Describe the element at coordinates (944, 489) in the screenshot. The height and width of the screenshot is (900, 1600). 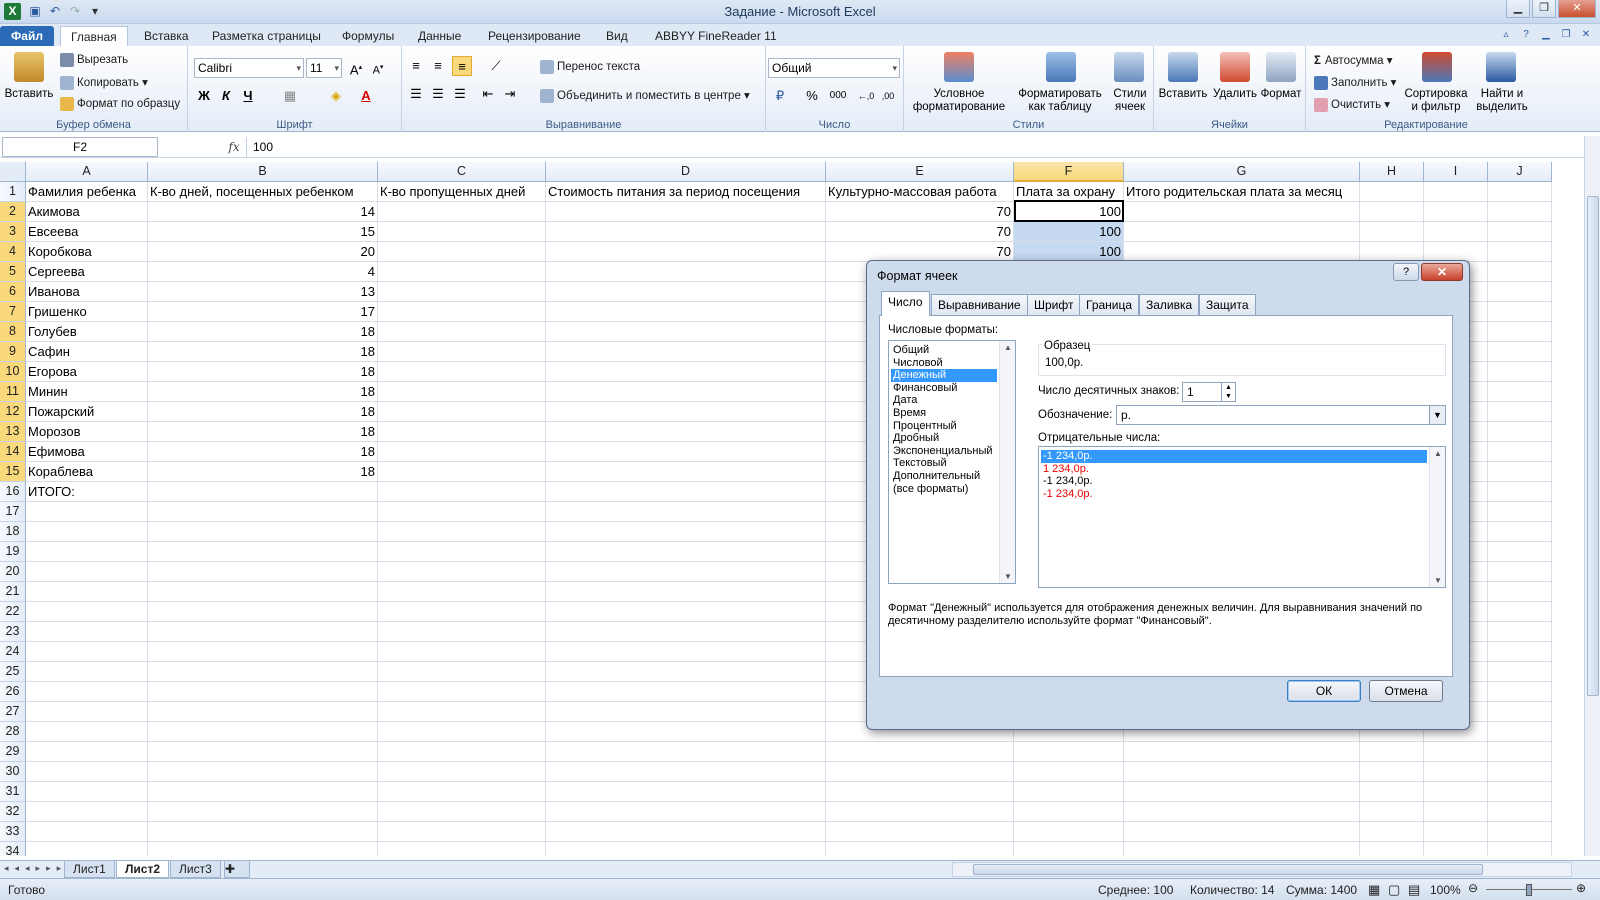
I see `format-list-item: (все форматы)` at that location.